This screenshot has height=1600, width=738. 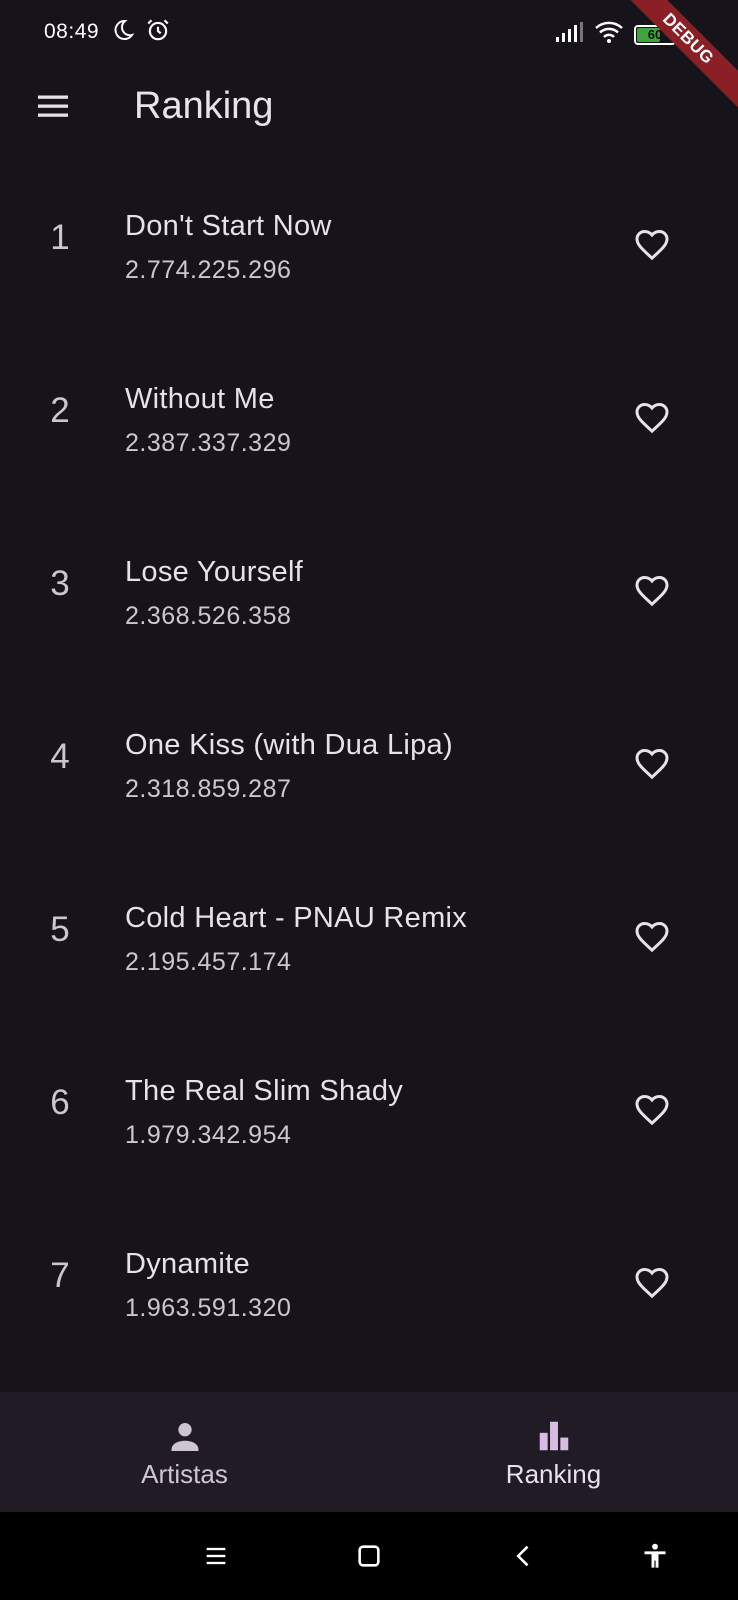 I want to click on song-title: Cold Heart - PNAU Remix, so click(x=296, y=918).